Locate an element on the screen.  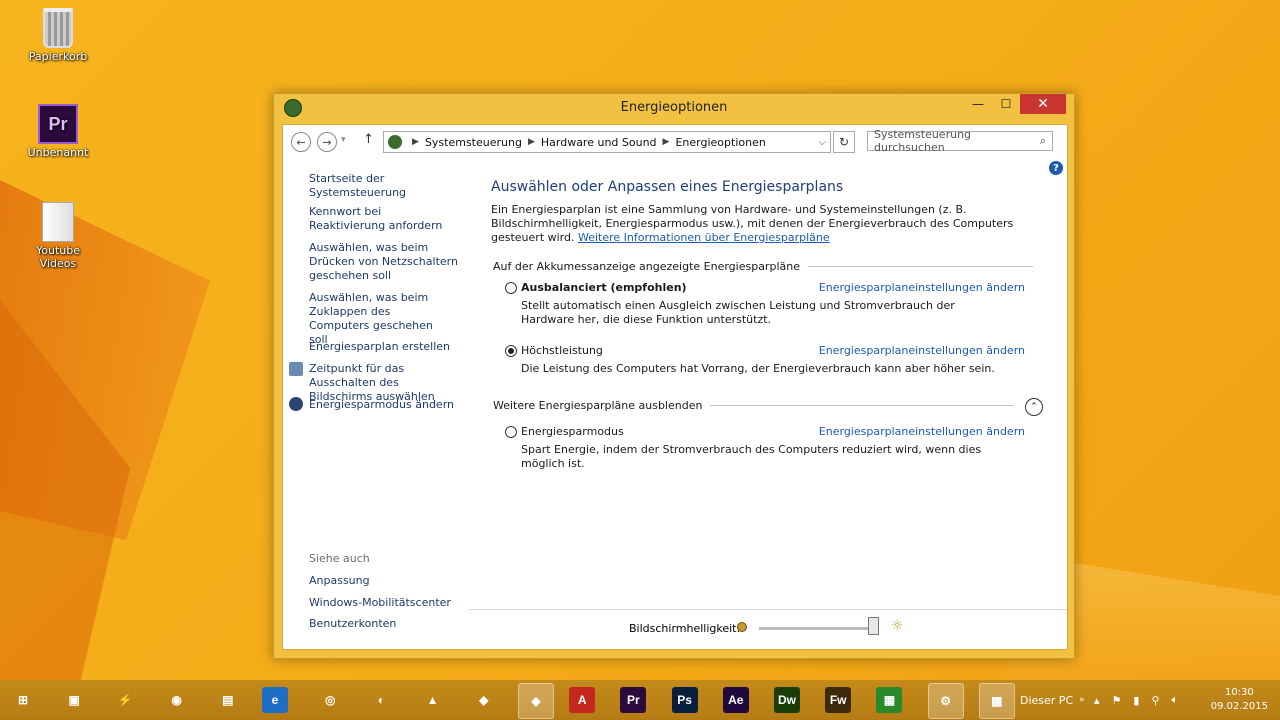
back-button: ← is located at coordinates (301, 142).